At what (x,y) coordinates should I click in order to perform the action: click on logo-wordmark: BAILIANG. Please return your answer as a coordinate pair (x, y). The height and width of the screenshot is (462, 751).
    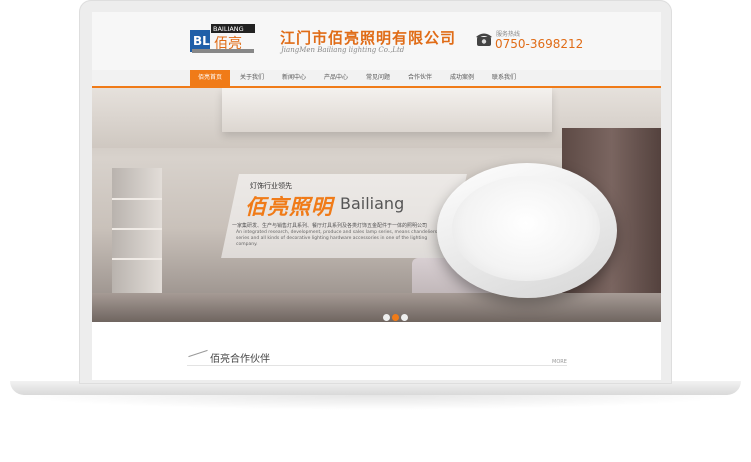
    Looking at the image, I should click on (228, 29).